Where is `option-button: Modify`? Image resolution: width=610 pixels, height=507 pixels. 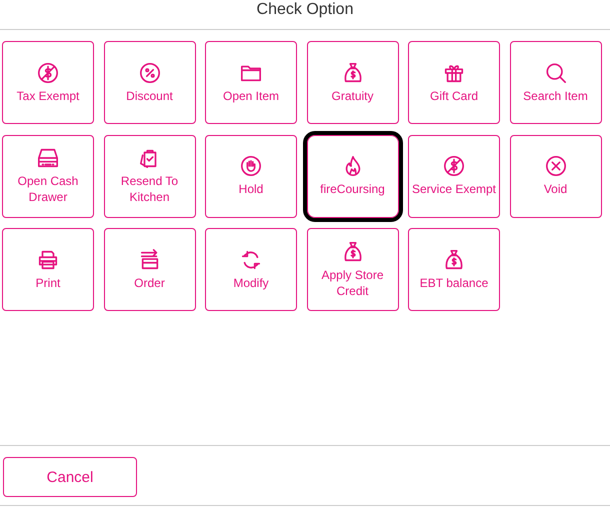
option-button: Modify is located at coordinates (251, 269).